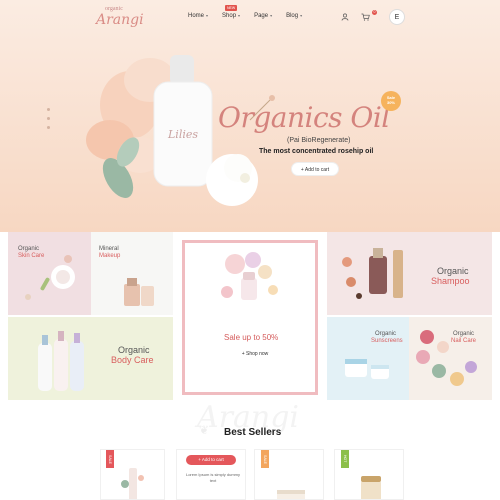 Image resolution: width=500 pixels, height=500 pixels. Describe the element at coordinates (446, 358) in the screenshot. I see `nail-care-artwork` at that location.